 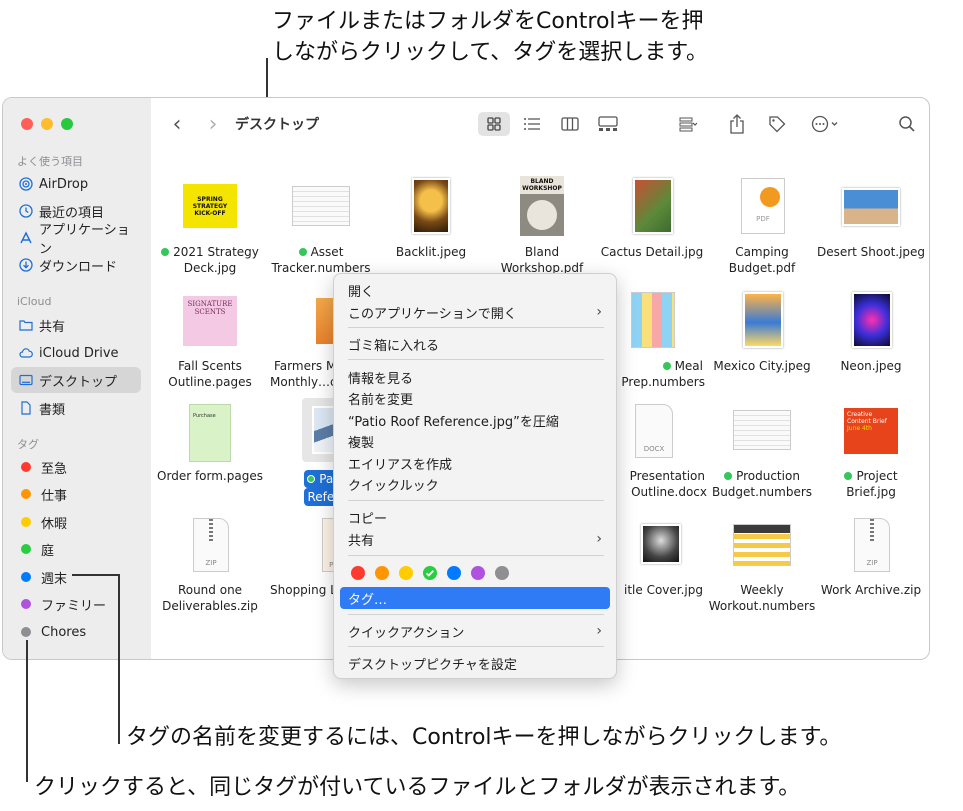 I want to click on sidebar-tag-blue: 週末, so click(x=76, y=577).